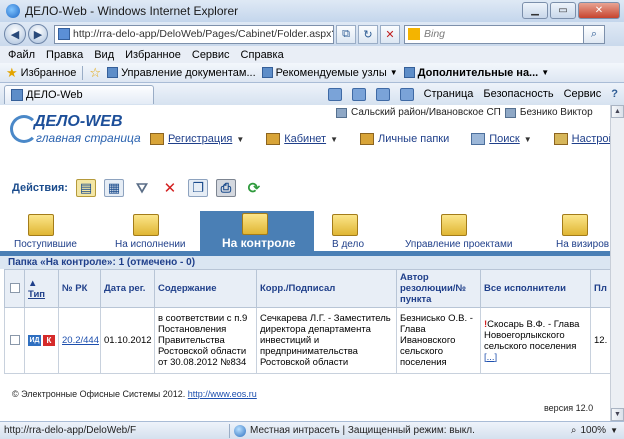 The width and height of the screenshot is (624, 439). I want to click on menu-help: Справка, so click(262, 55).